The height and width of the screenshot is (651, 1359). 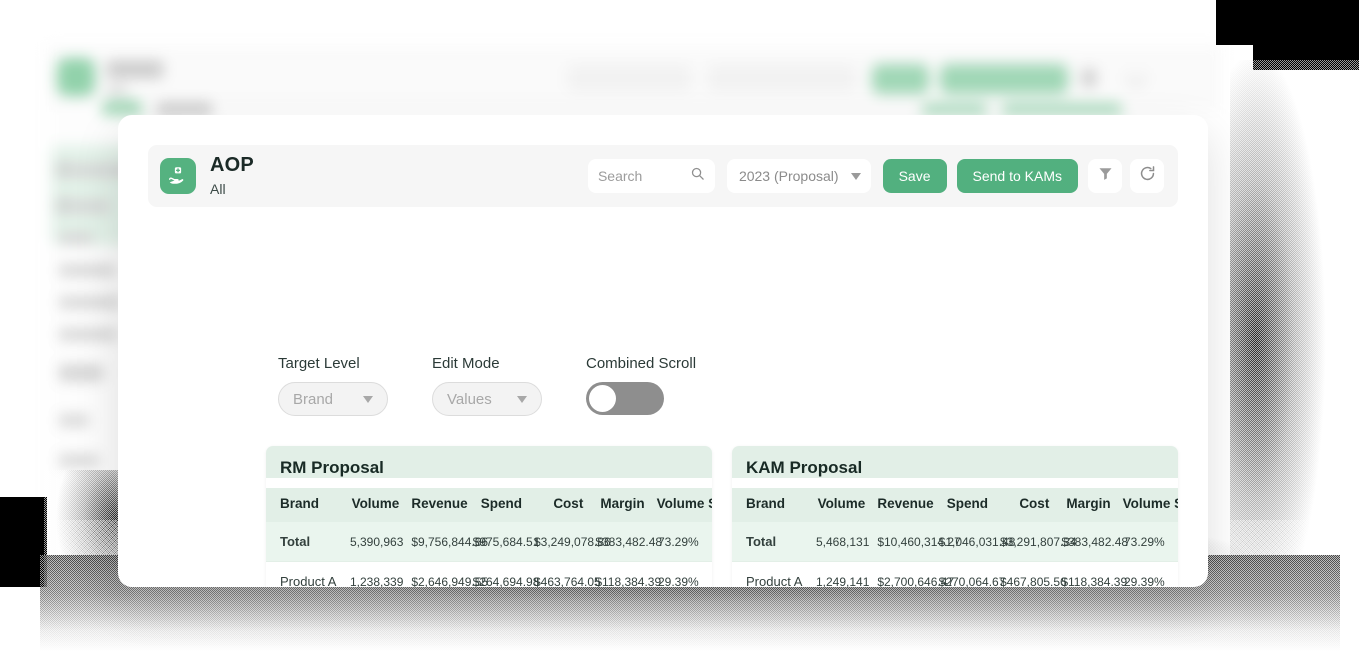 What do you see at coordinates (135, 69) in the screenshot?
I see `background-app-title` at bounding box center [135, 69].